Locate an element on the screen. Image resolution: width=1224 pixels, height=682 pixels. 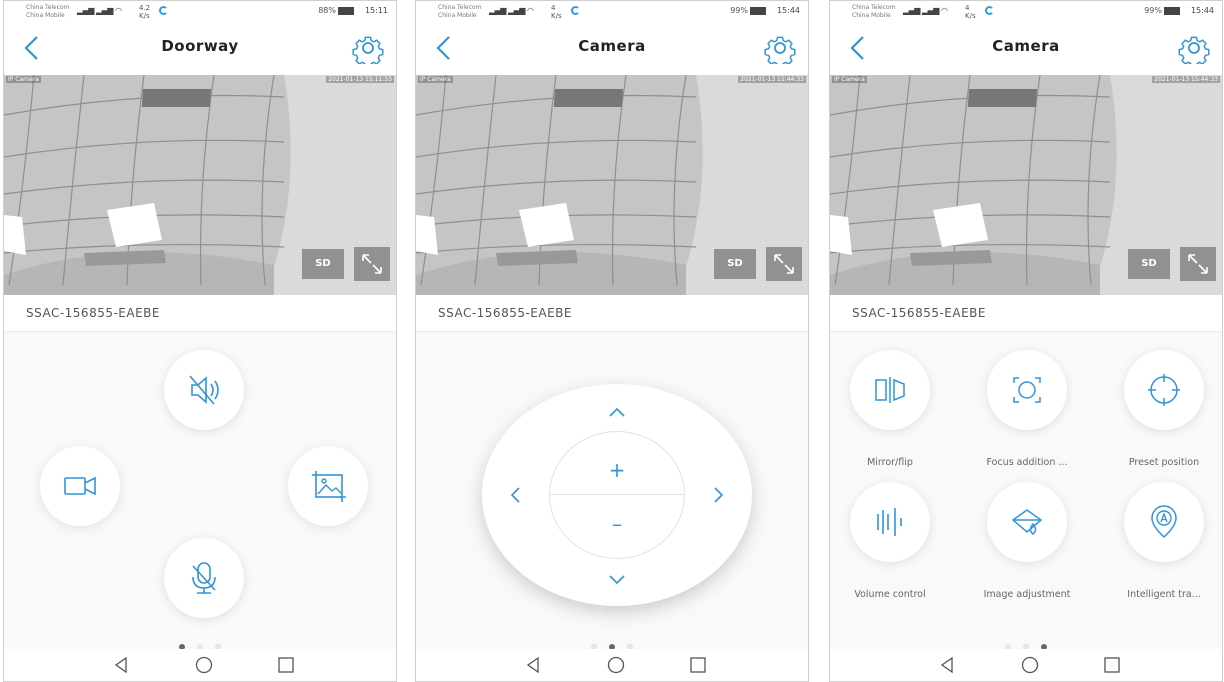
camera-video-feed: IP Camera 2021-01-13 15:11:53 SD is located at coordinates (200, 185).